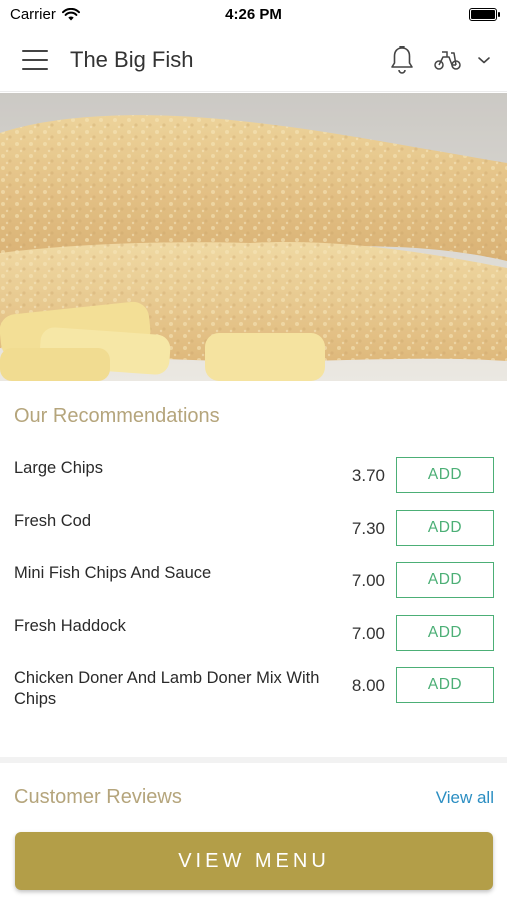 This screenshot has height=900, width=507. What do you see at coordinates (368, 475) in the screenshot?
I see `item-price: 3.70` at bounding box center [368, 475].